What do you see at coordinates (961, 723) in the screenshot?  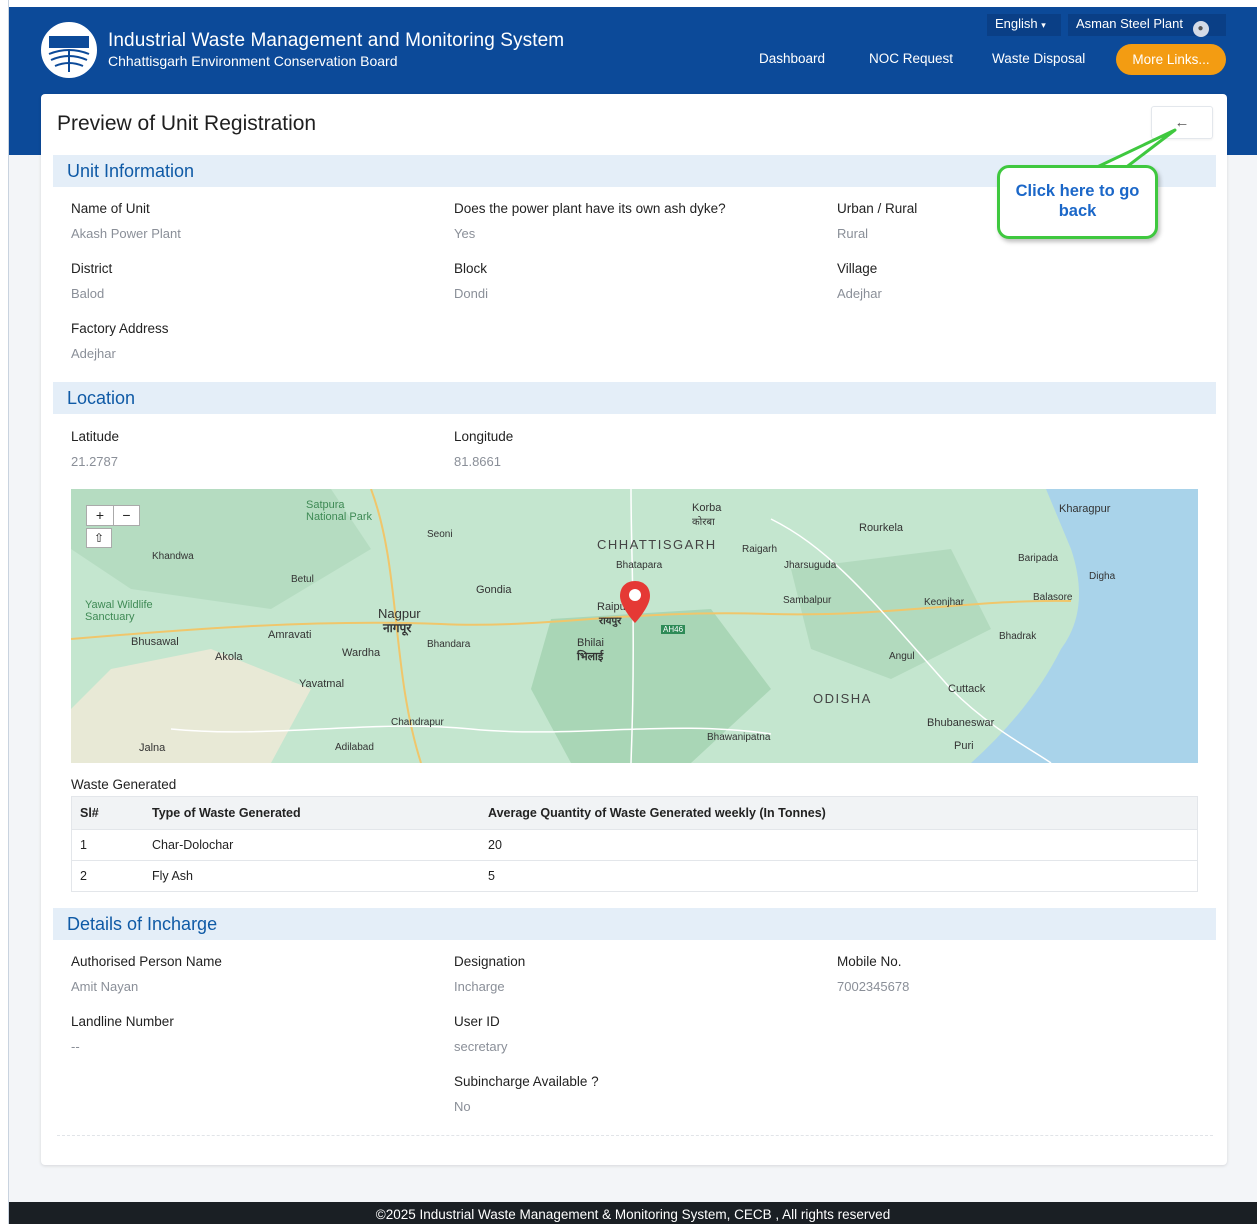 I see `map-label: Bhubaneswar` at bounding box center [961, 723].